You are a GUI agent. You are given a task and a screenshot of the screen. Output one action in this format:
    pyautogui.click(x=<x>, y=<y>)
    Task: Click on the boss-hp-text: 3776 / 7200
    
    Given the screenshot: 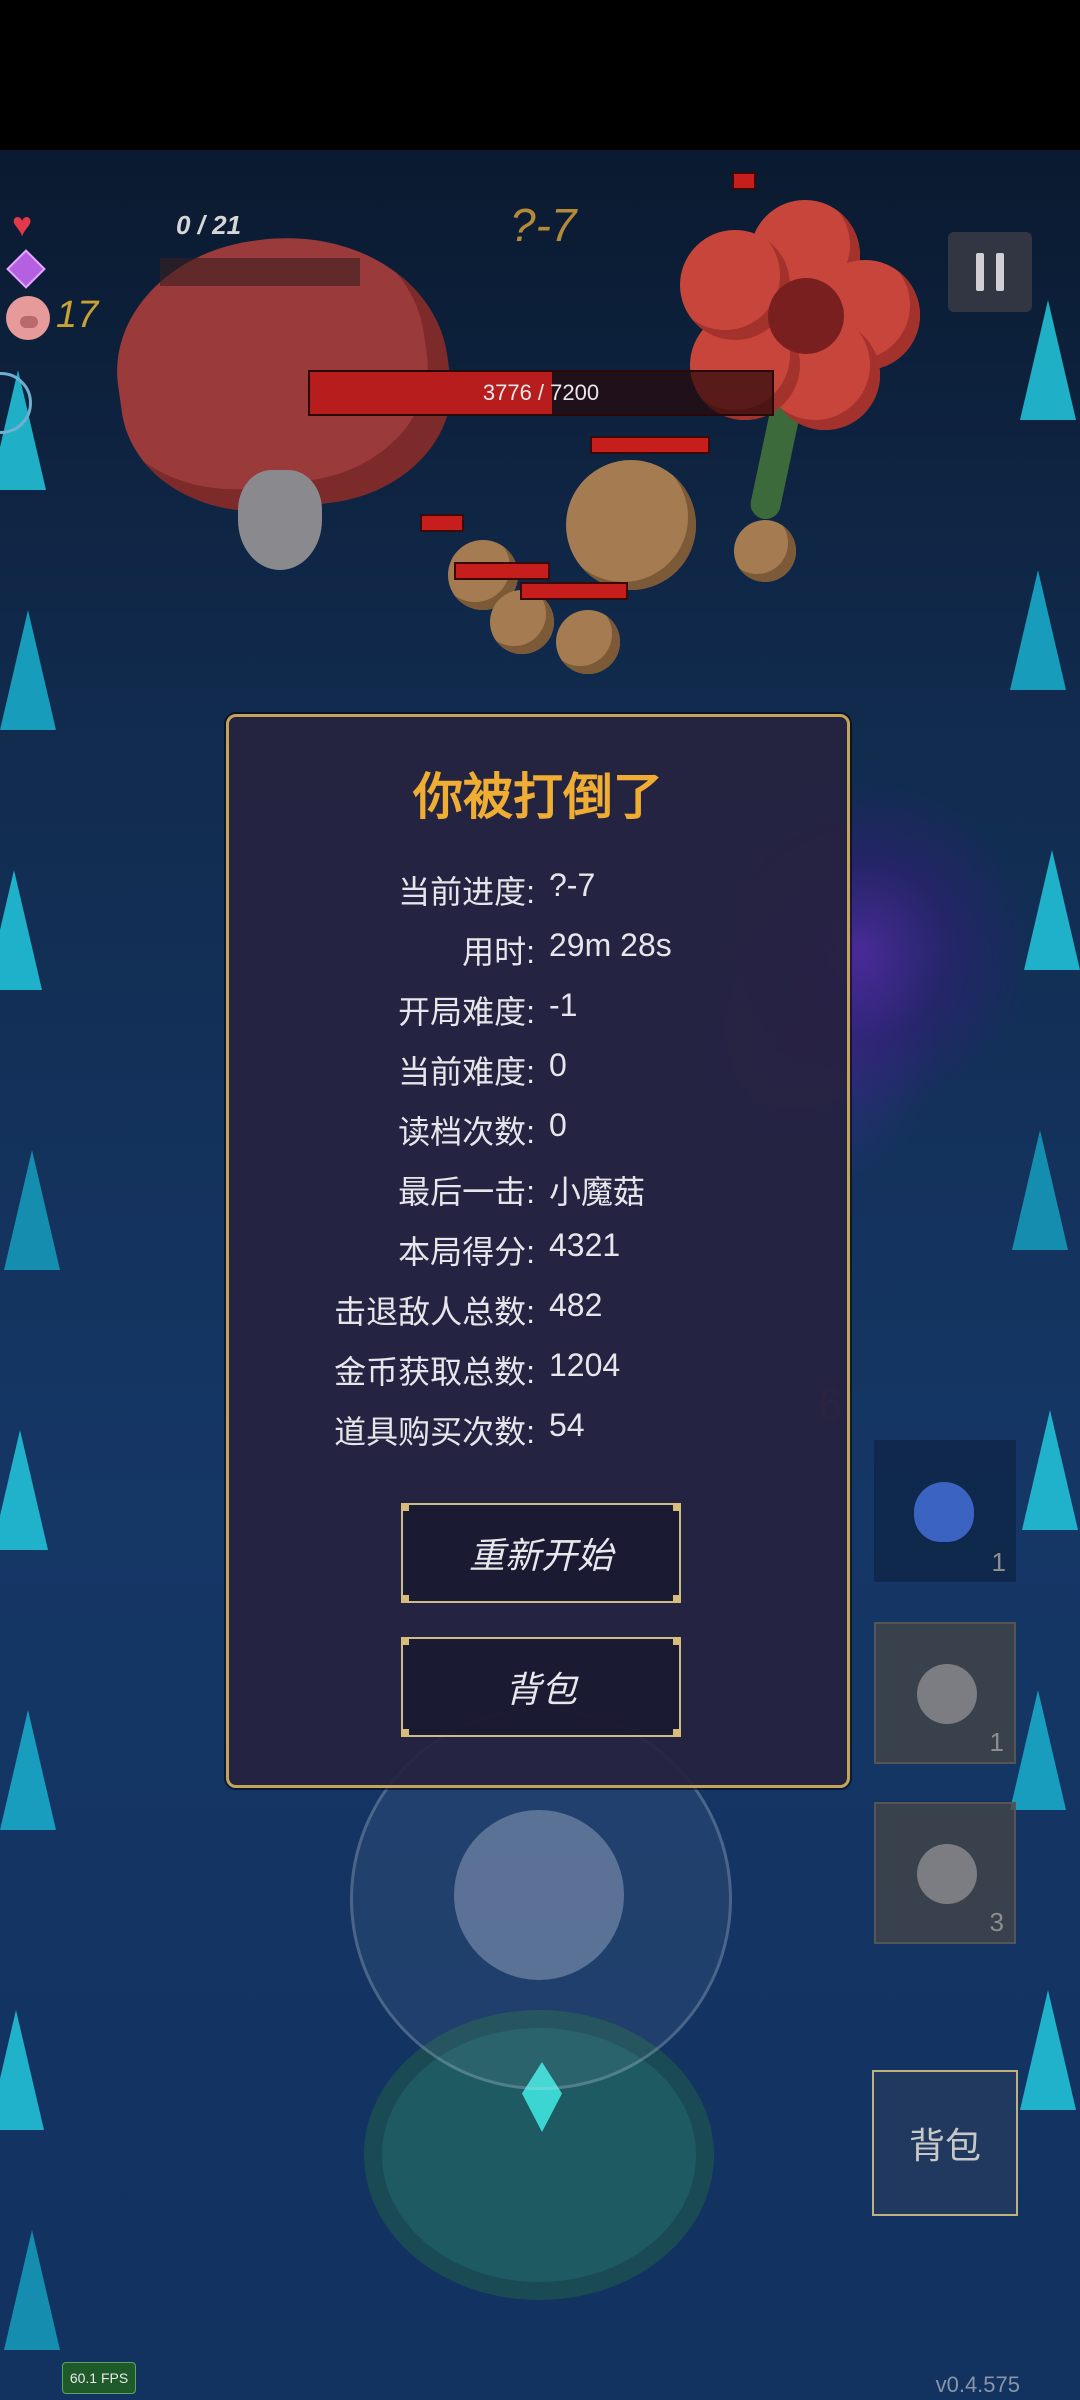 What is the action you would take?
    pyautogui.click(x=541, y=392)
    